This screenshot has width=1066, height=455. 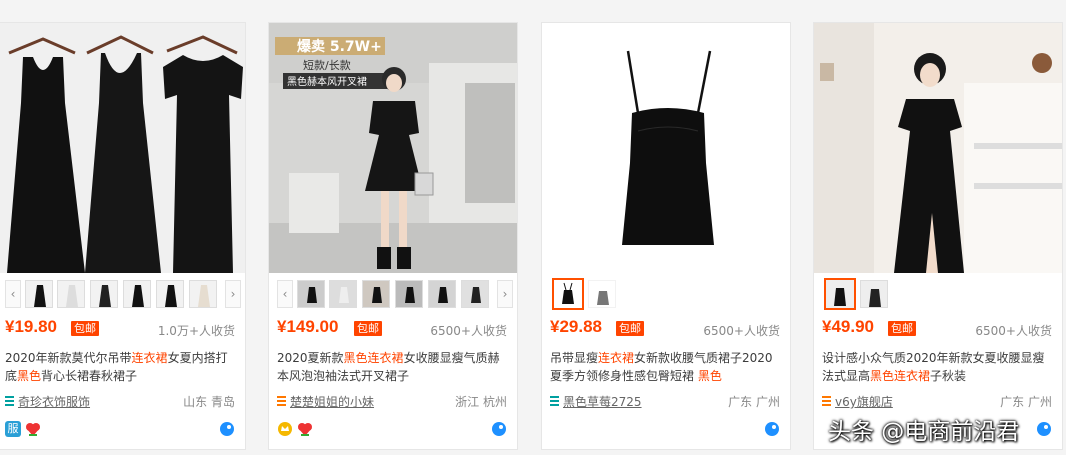 I want to click on location: 浙江 杭州, so click(x=481, y=402).